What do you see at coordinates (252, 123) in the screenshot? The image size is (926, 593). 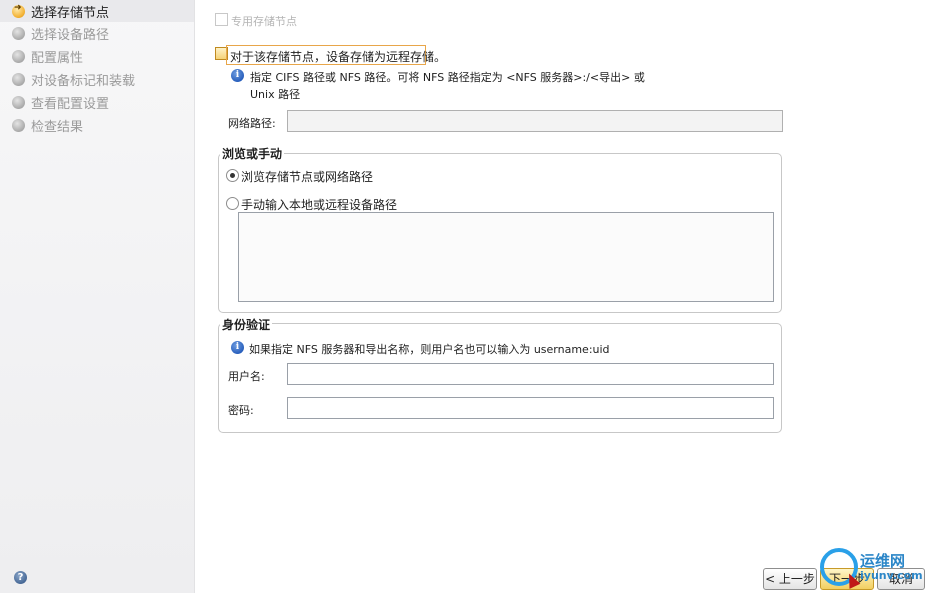 I see `network-path-label: 网络路径:` at bounding box center [252, 123].